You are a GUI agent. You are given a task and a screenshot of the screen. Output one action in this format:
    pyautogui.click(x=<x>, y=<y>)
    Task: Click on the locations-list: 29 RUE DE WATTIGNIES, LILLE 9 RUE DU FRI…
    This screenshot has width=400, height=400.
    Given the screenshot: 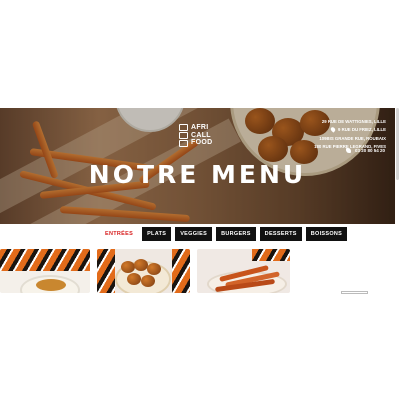 What is the action you would take?
    pyautogui.click(x=347, y=134)
    